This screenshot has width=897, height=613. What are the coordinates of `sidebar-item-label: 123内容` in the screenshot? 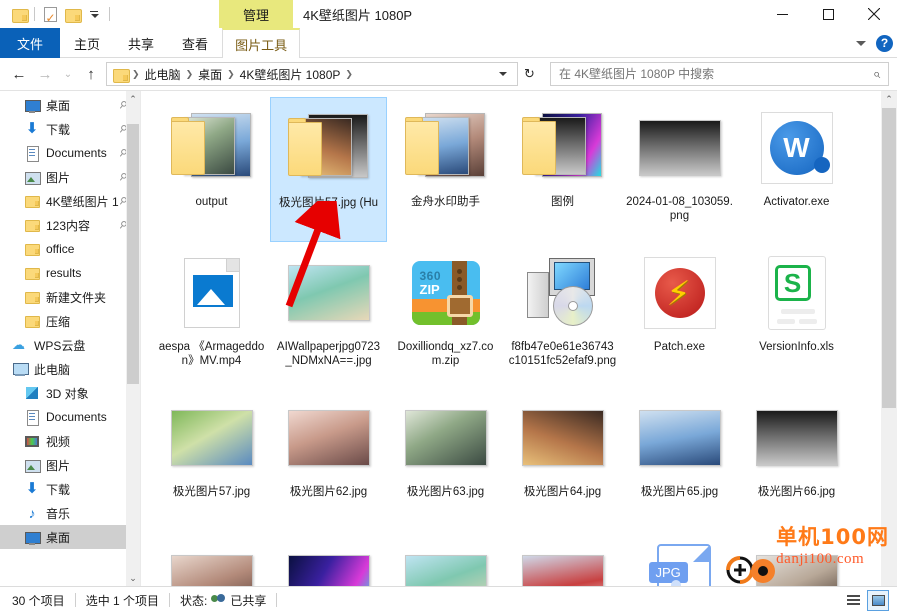 It's located at (68, 225).